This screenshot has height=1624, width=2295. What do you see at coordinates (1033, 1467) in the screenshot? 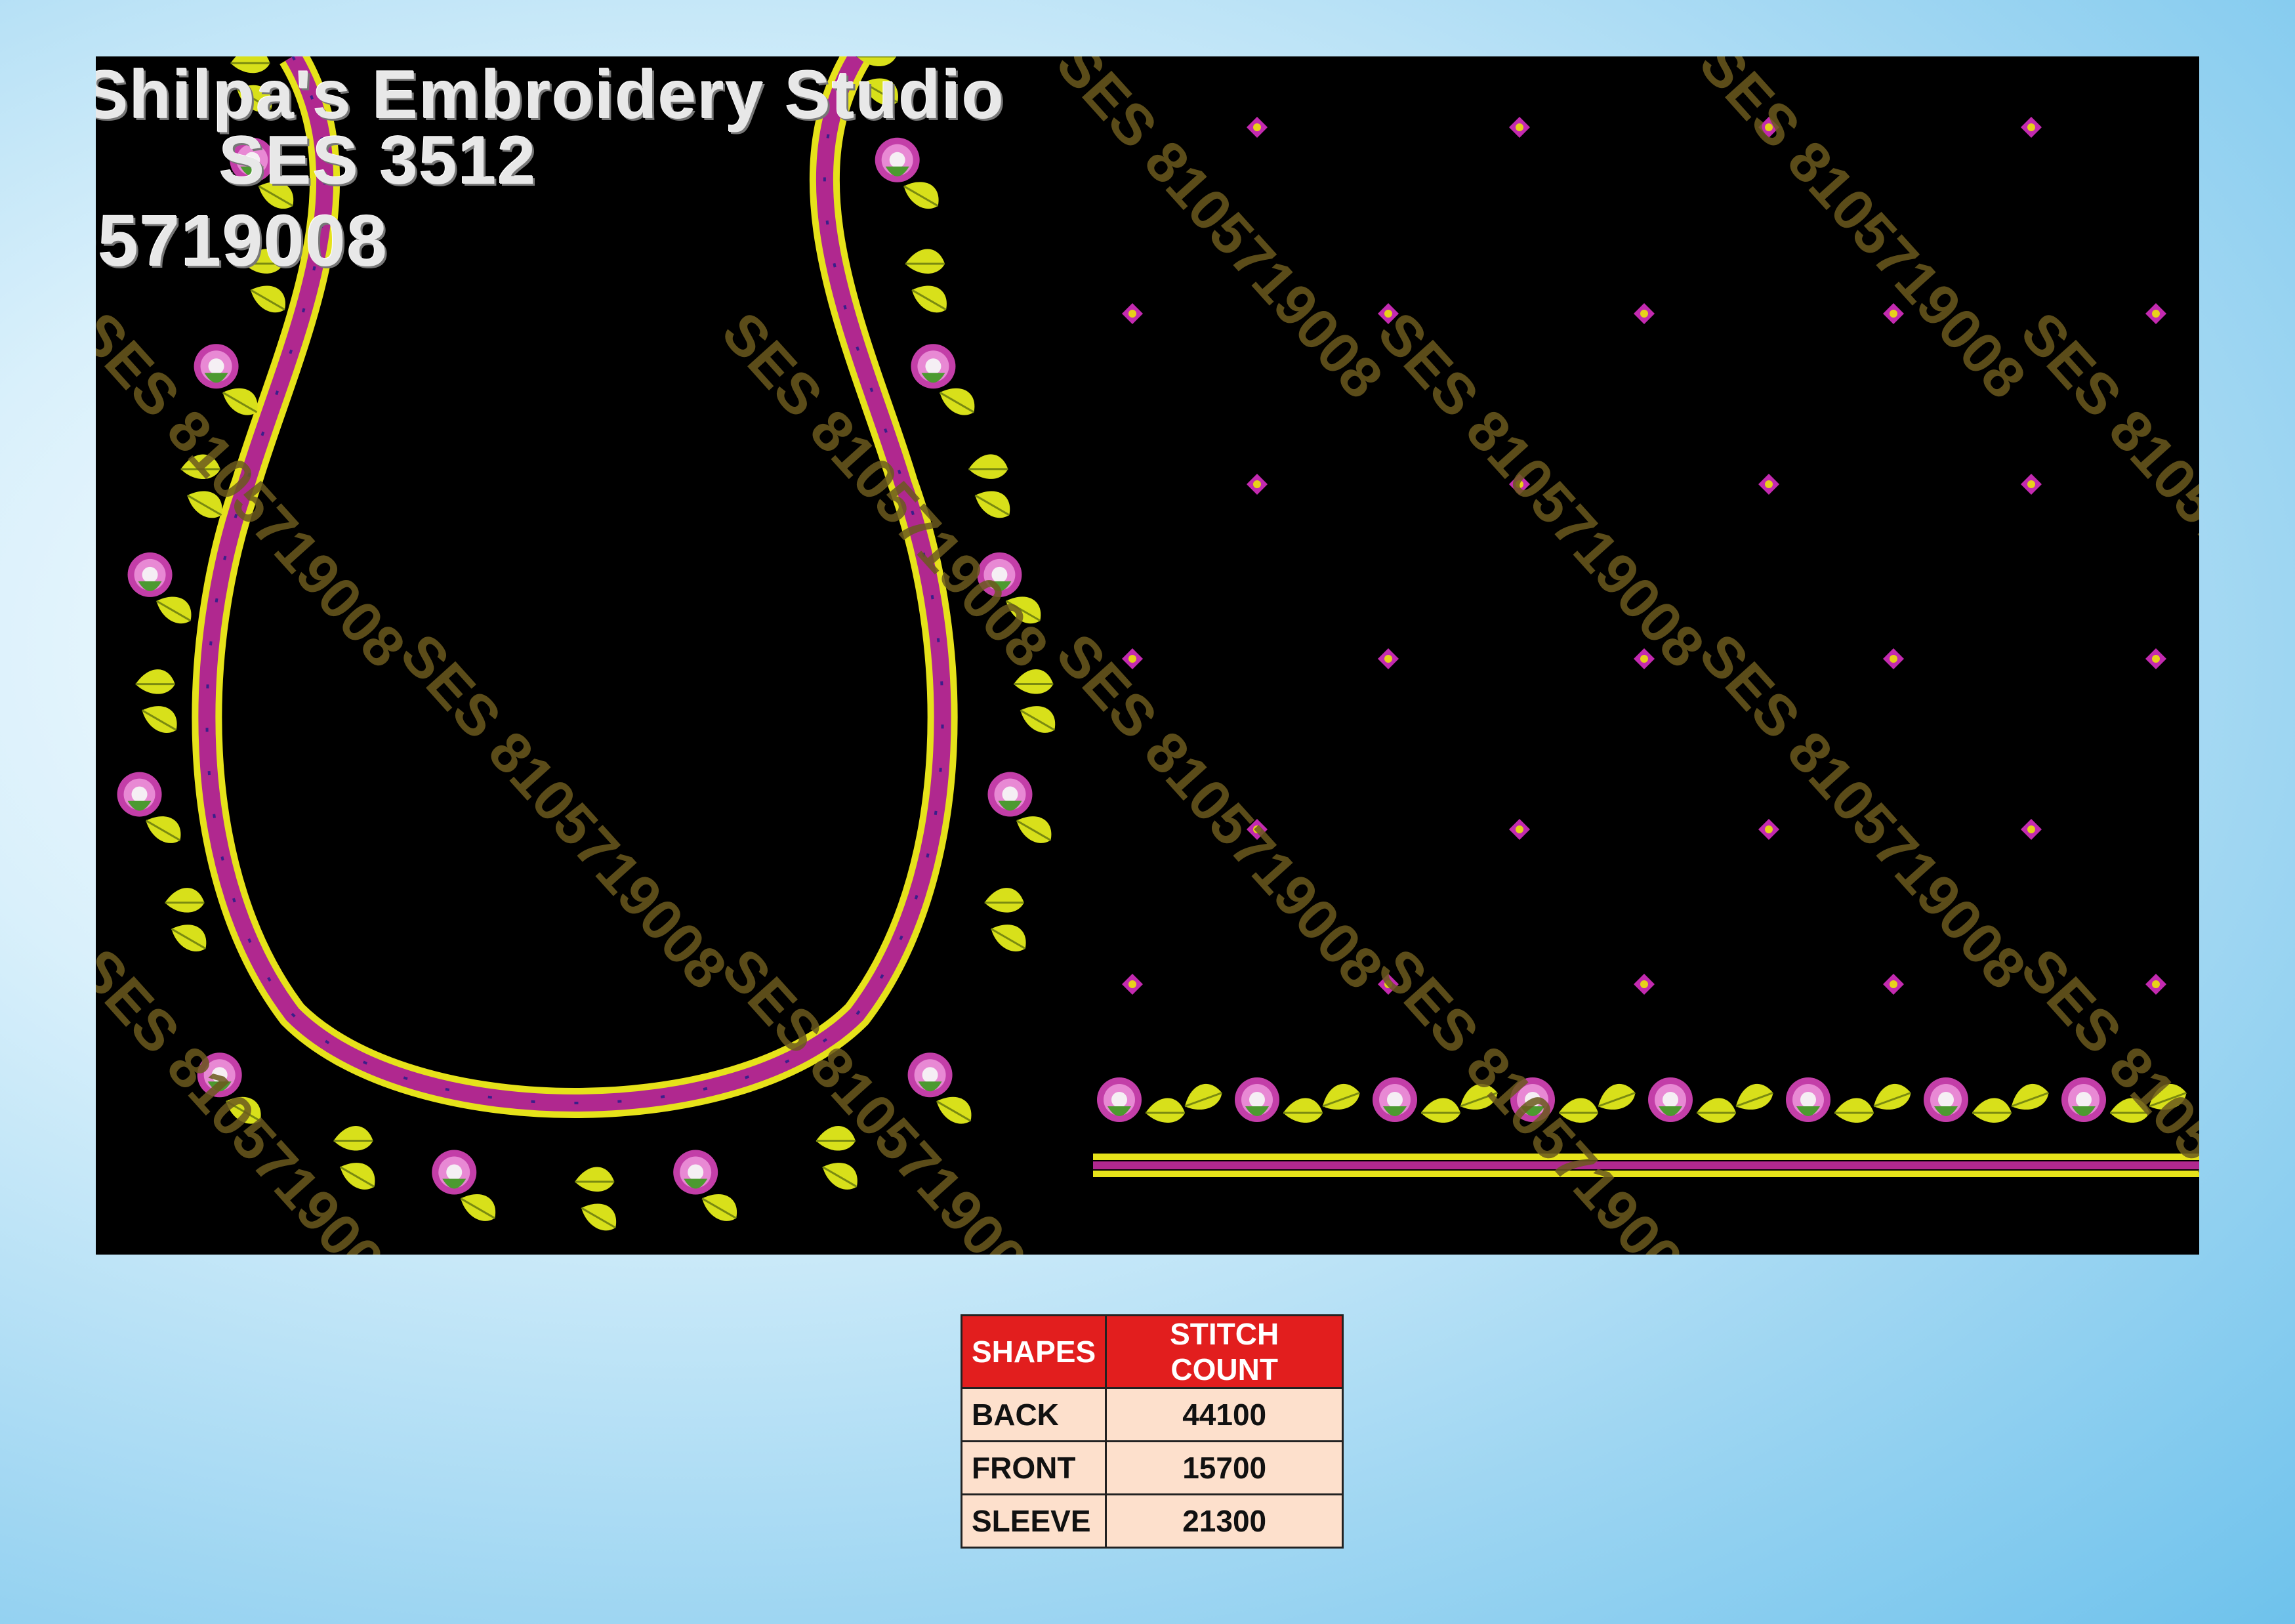
I see `shape-cell: FRONT` at bounding box center [1033, 1467].